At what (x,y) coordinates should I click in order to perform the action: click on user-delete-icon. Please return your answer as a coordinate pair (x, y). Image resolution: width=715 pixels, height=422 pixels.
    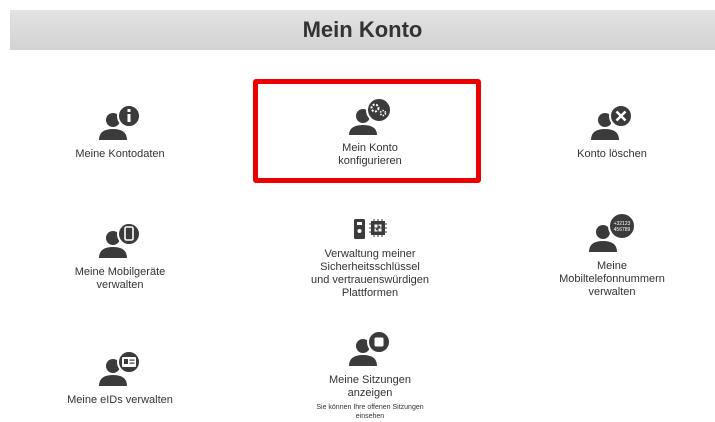
    Looking at the image, I should click on (612, 122).